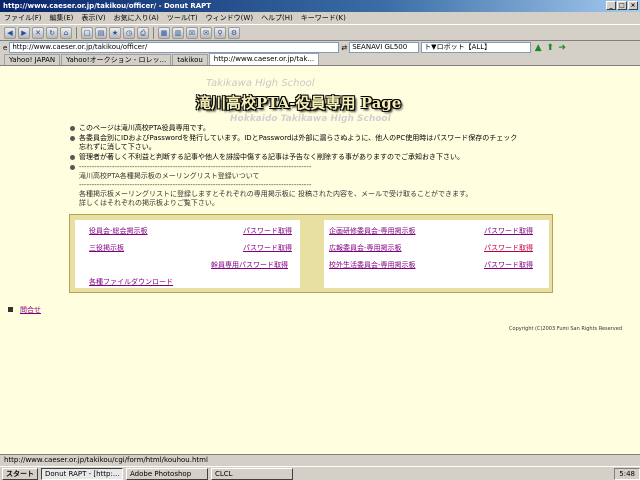 The height and width of the screenshot is (480, 640). I want to click on page-title: 滝川高校PTA-役員専用 Page, so click(299, 103).